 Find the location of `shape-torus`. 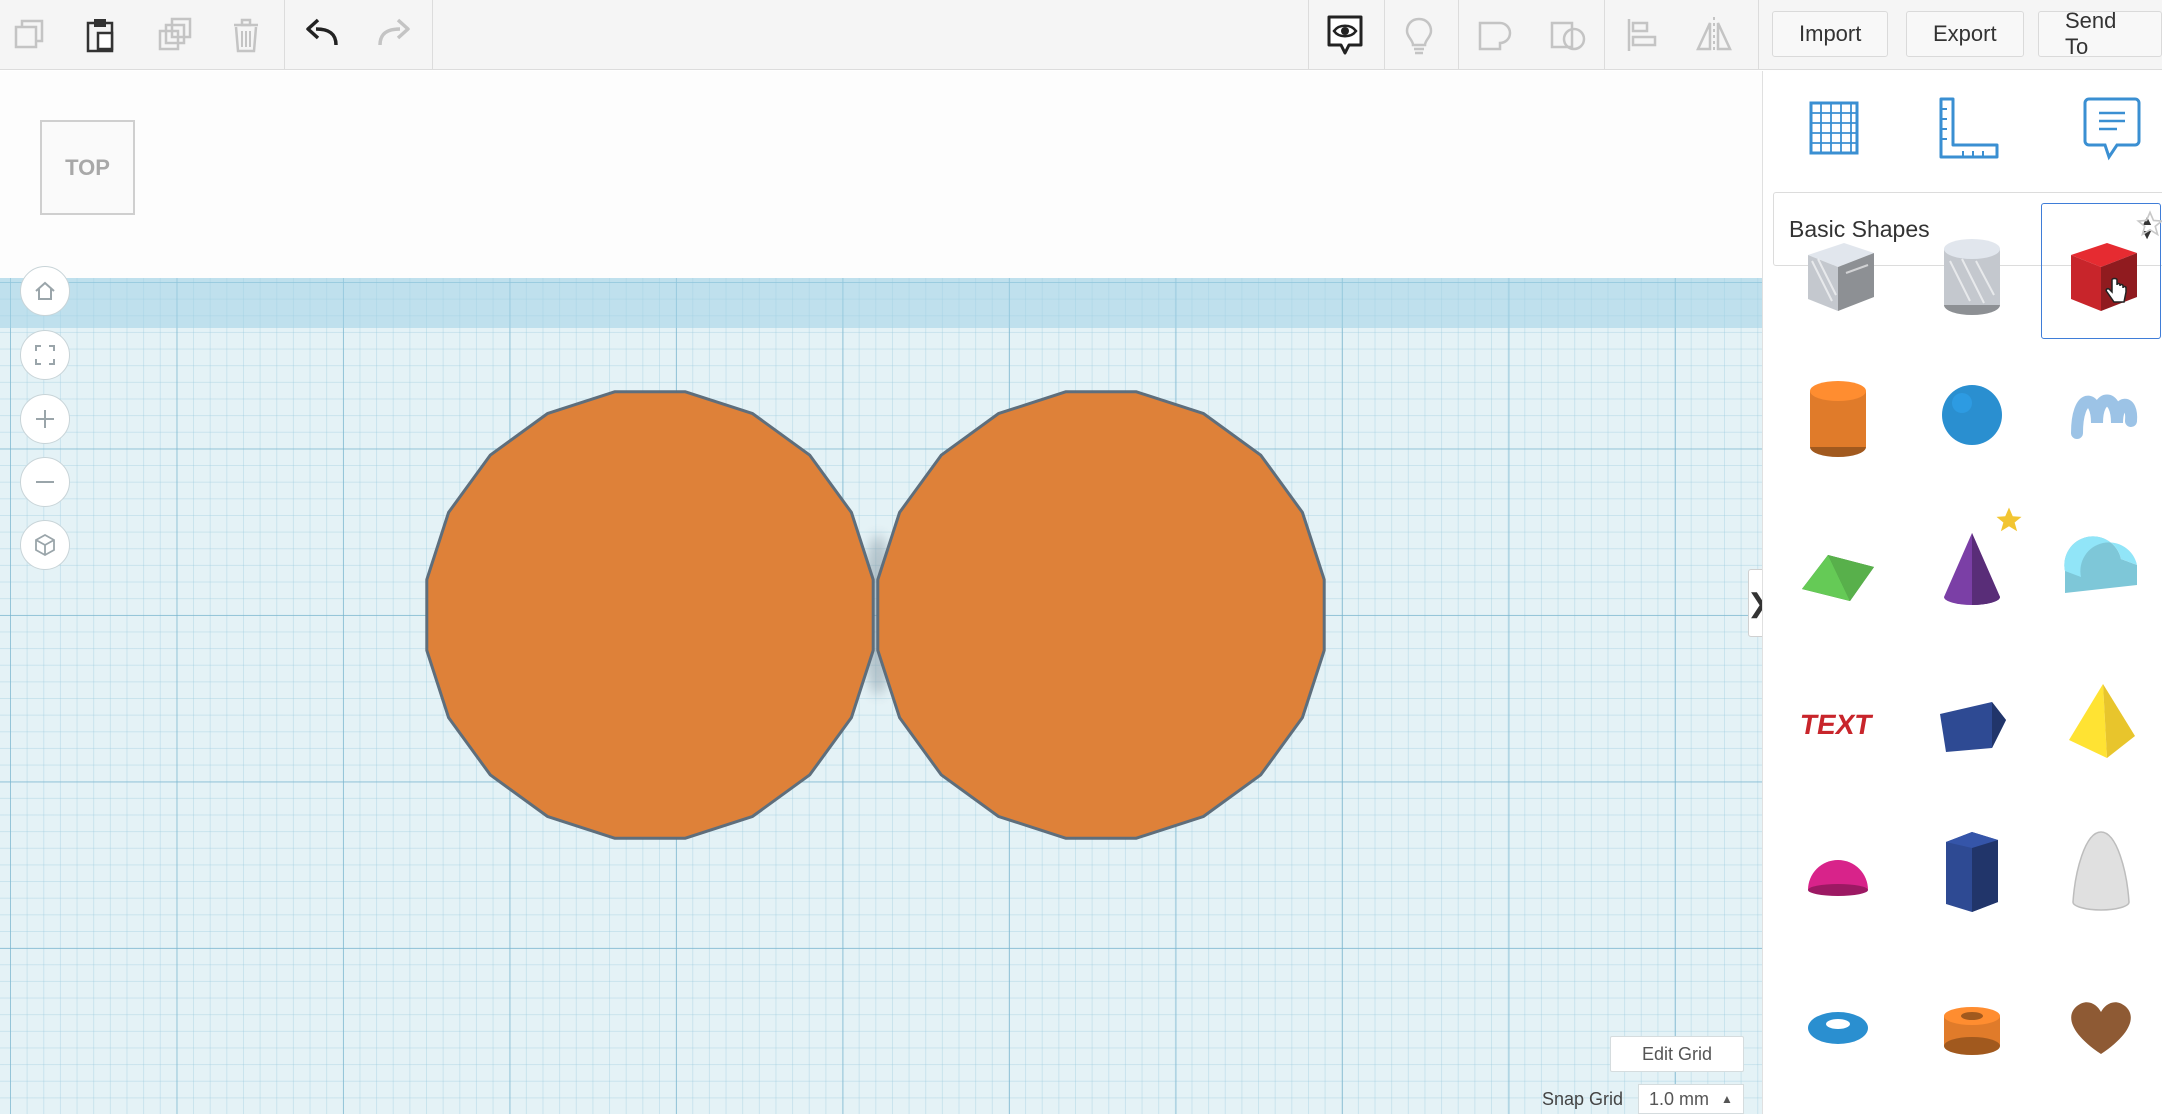

shape-torus is located at coordinates (1838, 1018).